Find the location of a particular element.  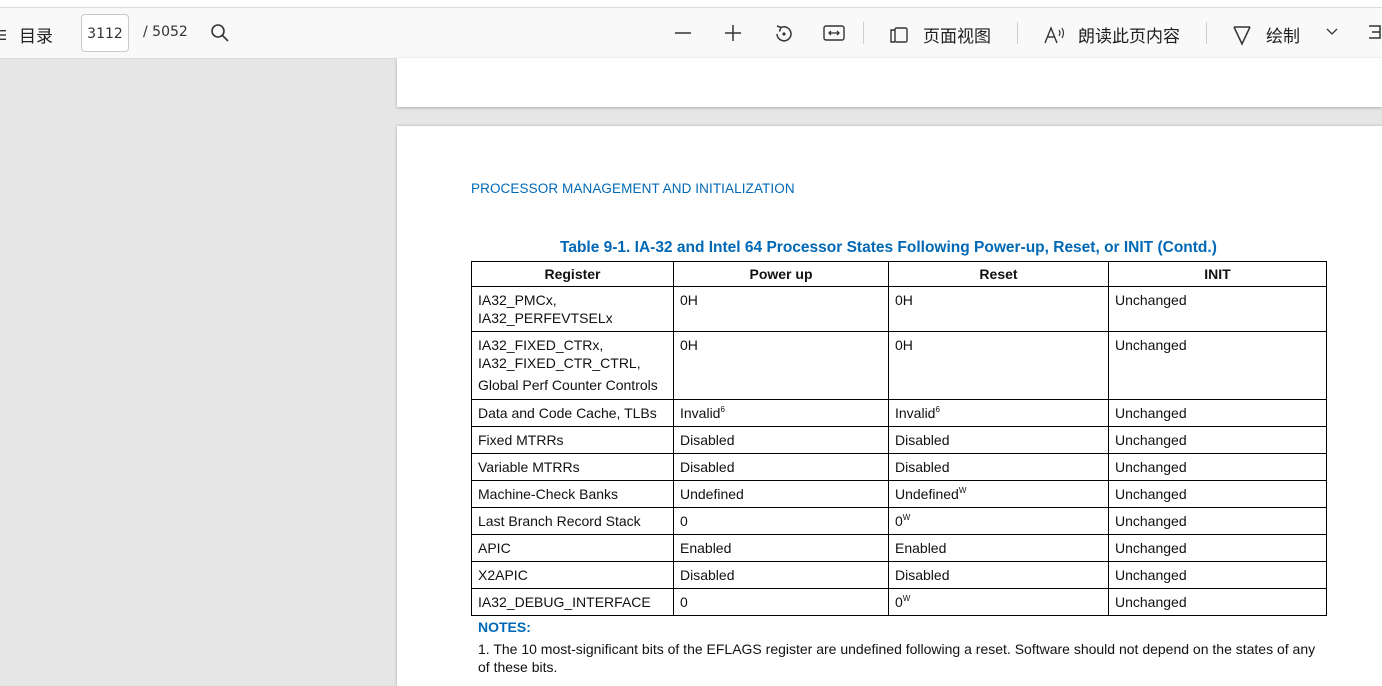

register-cell: Fixed MTRRs is located at coordinates (572, 440).